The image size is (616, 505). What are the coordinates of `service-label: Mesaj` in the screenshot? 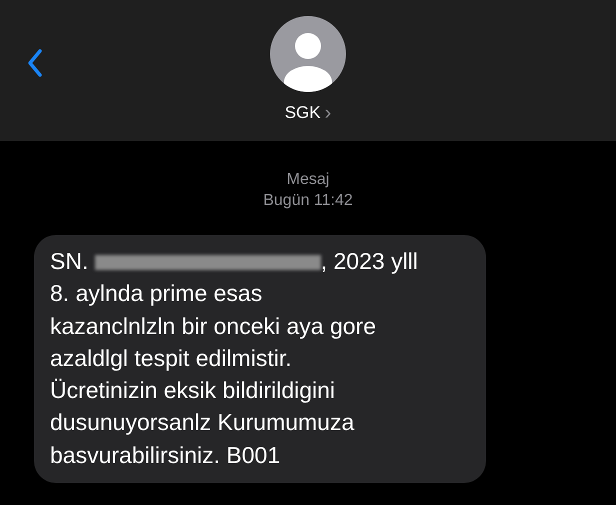 It's located at (308, 180).